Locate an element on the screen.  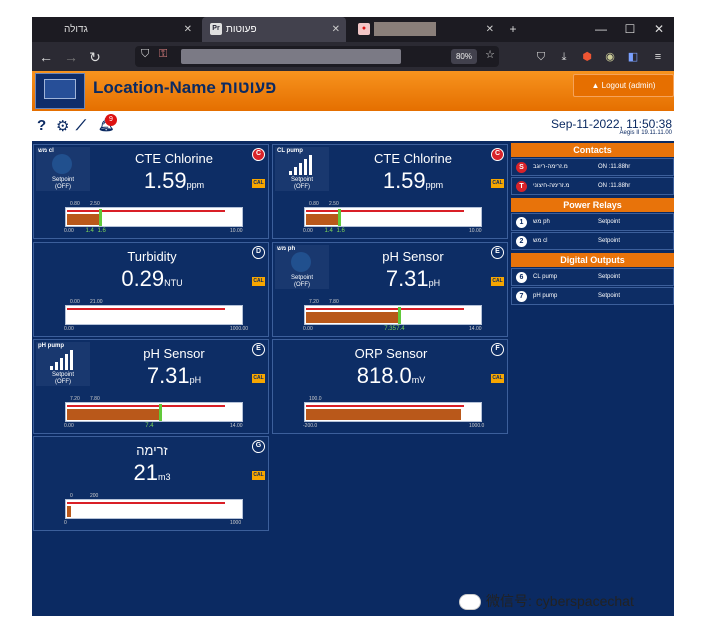
contact-num: T is located at coordinates (521, 186).